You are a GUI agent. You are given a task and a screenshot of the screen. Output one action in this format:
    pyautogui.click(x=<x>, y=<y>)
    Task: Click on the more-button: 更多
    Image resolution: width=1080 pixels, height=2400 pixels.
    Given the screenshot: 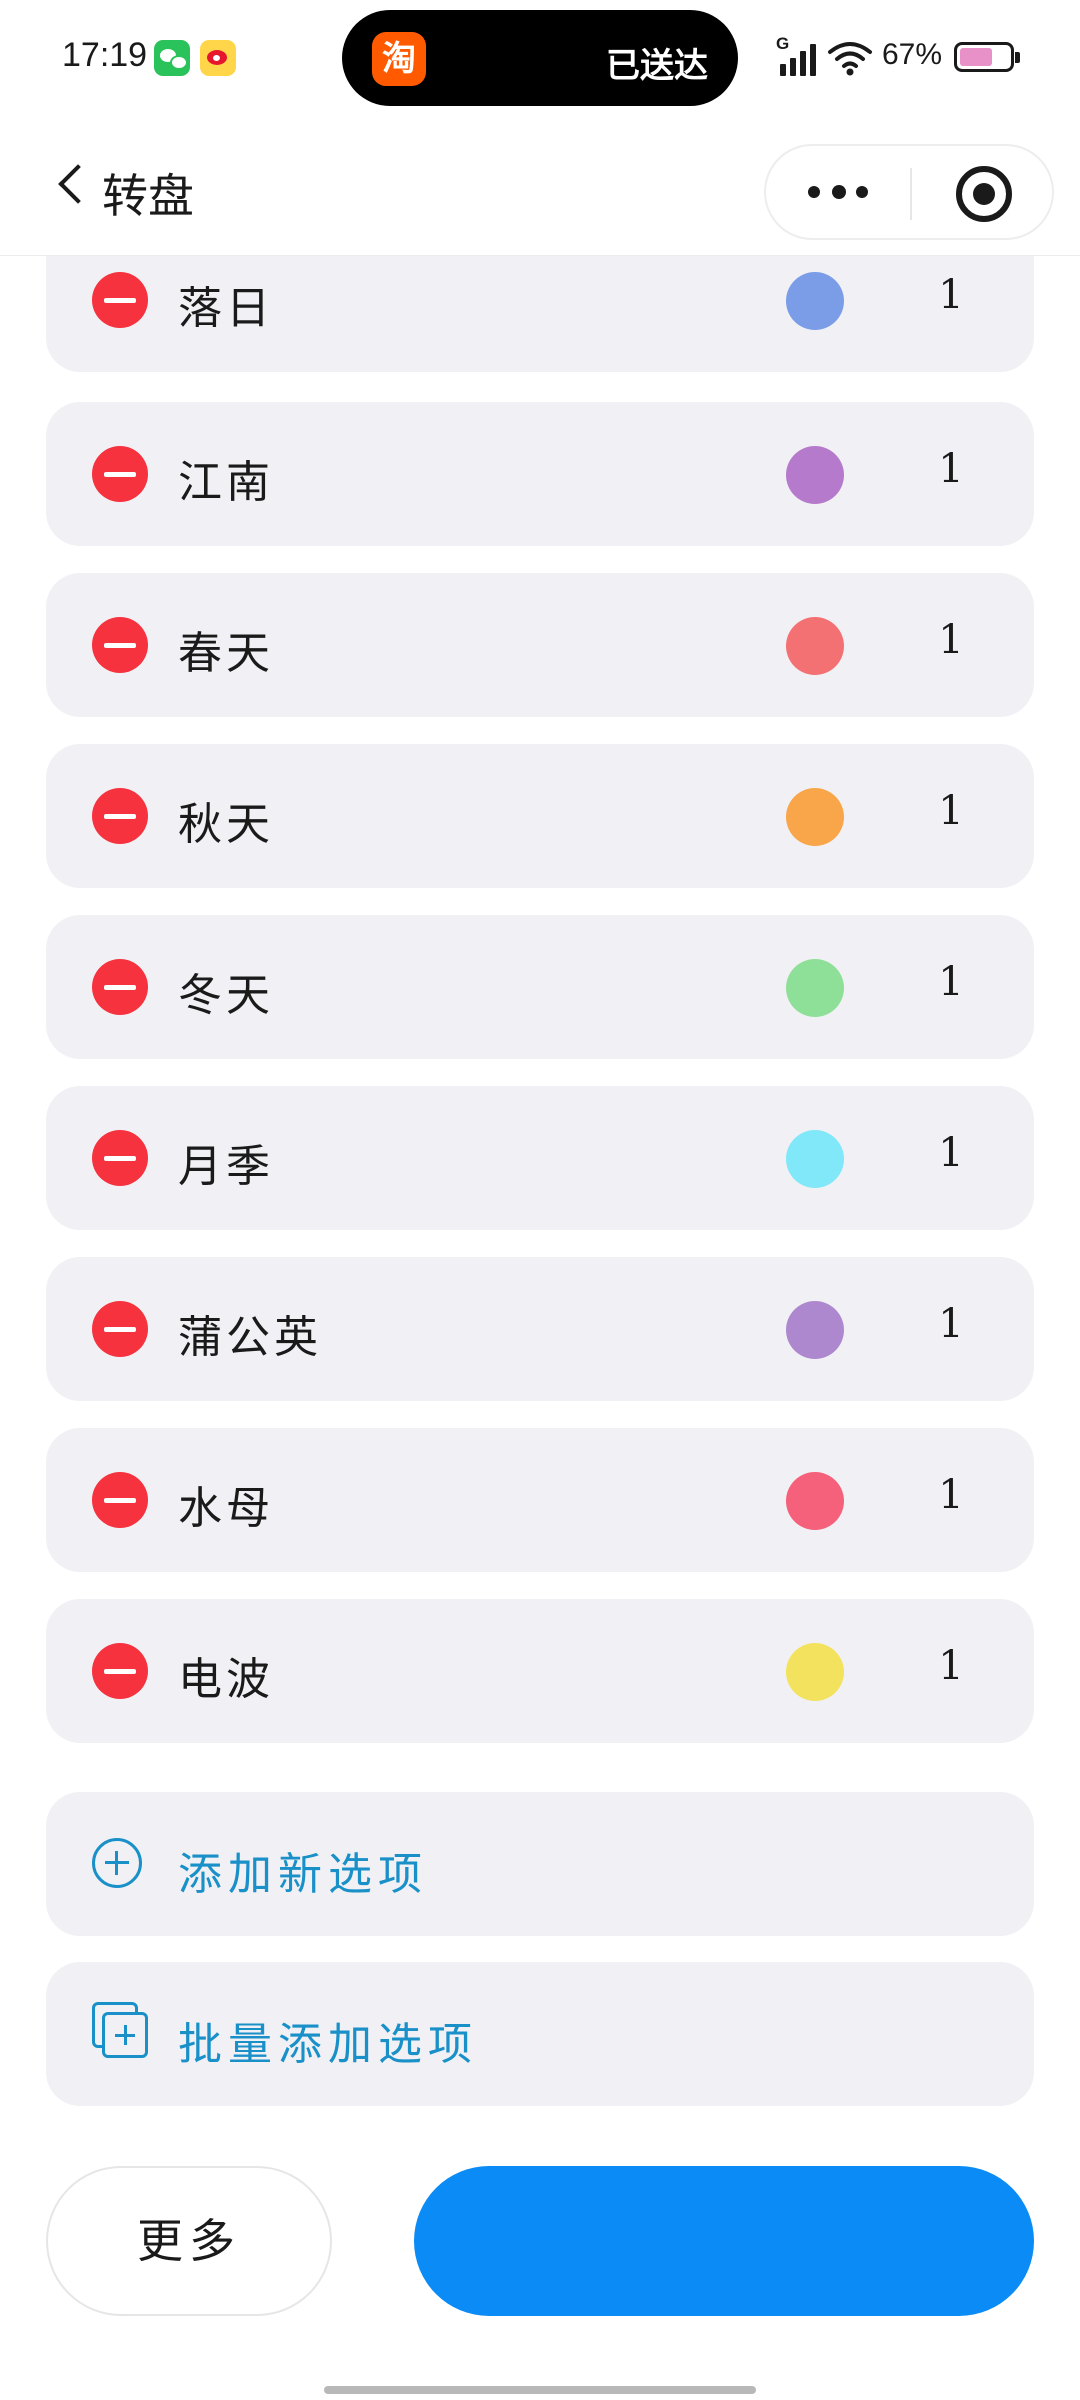 What is the action you would take?
    pyautogui.click(x=189, y=2241)
    